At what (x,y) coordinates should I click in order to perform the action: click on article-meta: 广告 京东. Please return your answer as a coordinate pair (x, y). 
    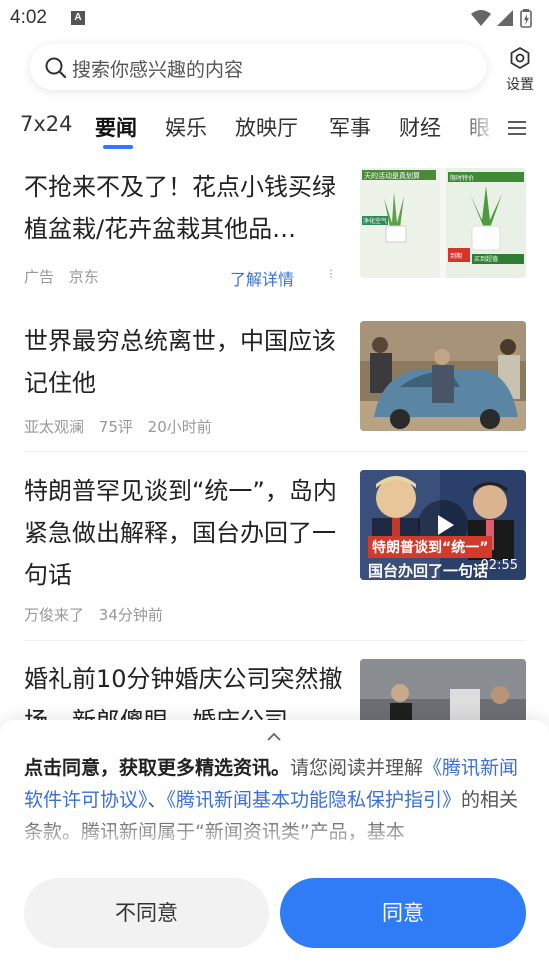
    Looking at the image, I should click on (66, 276).